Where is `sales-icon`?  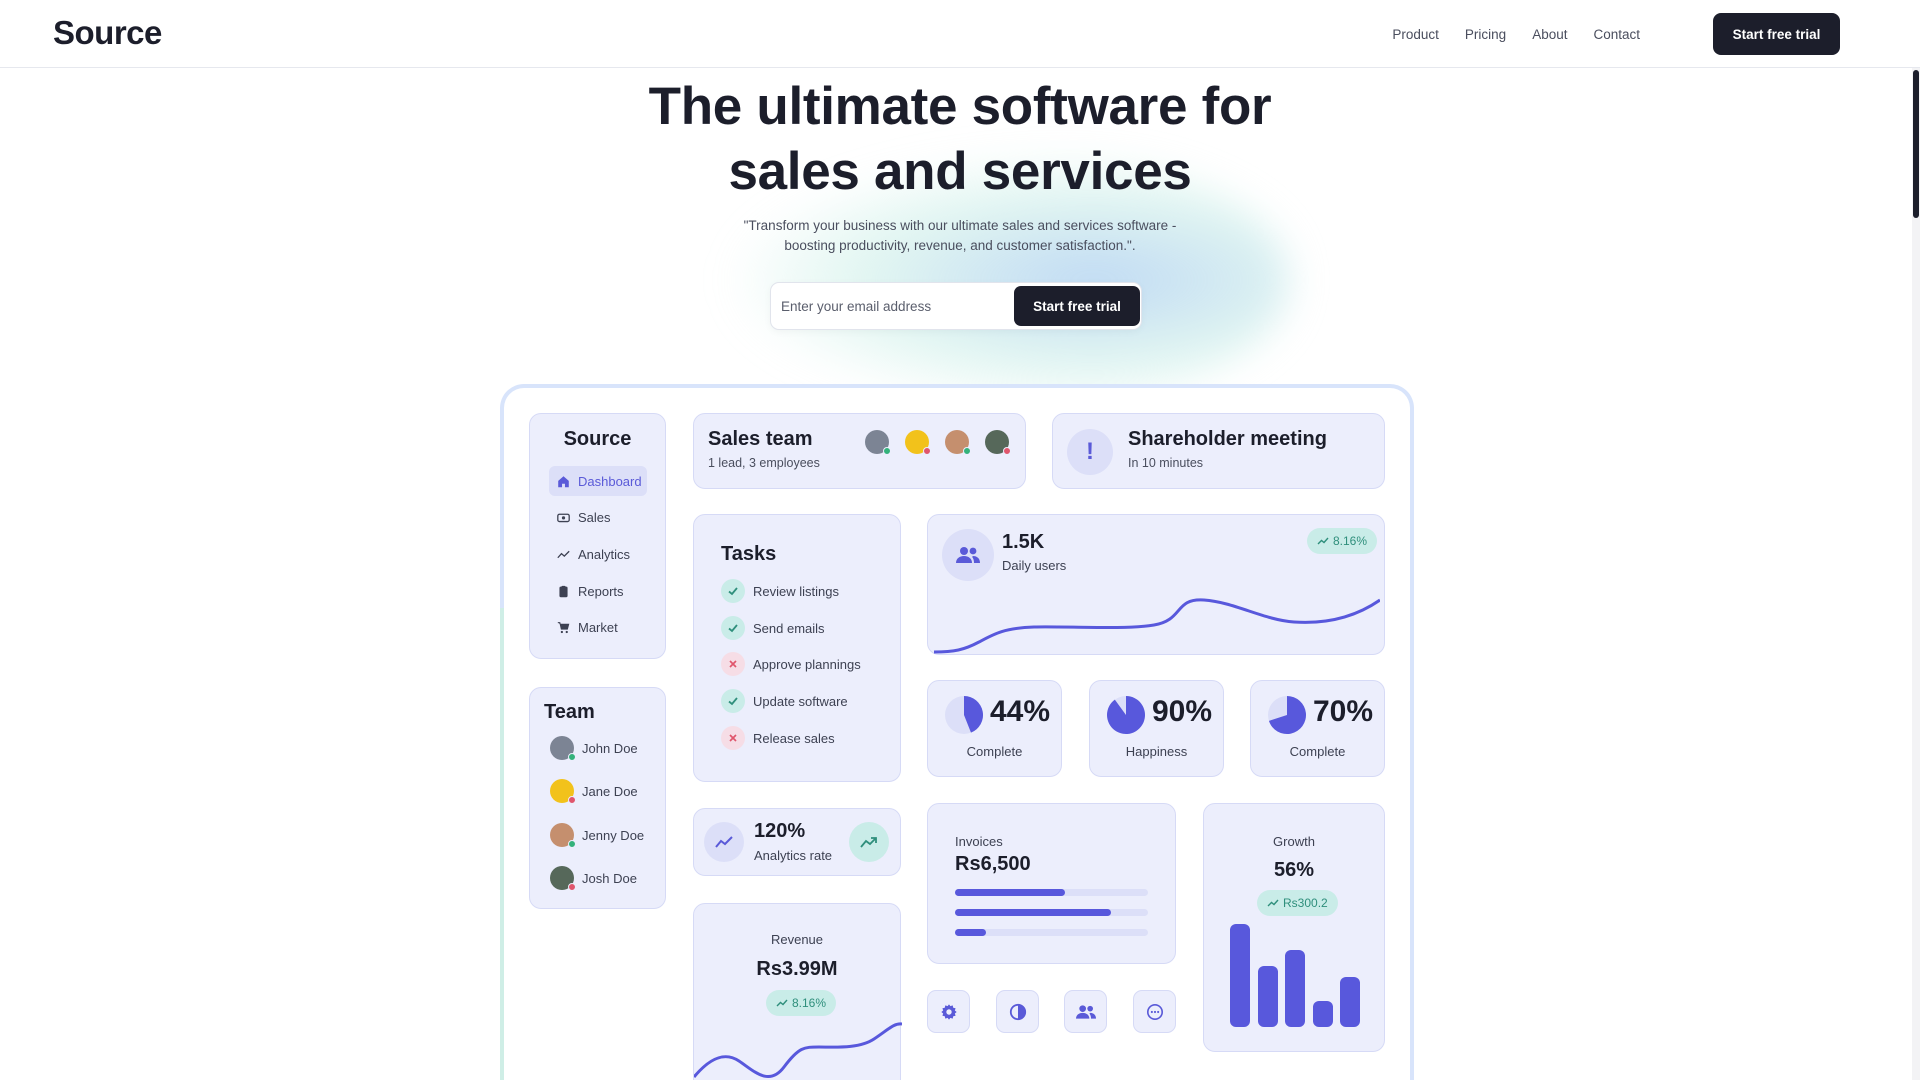
sales-icon is located at coordinates (563, 517).